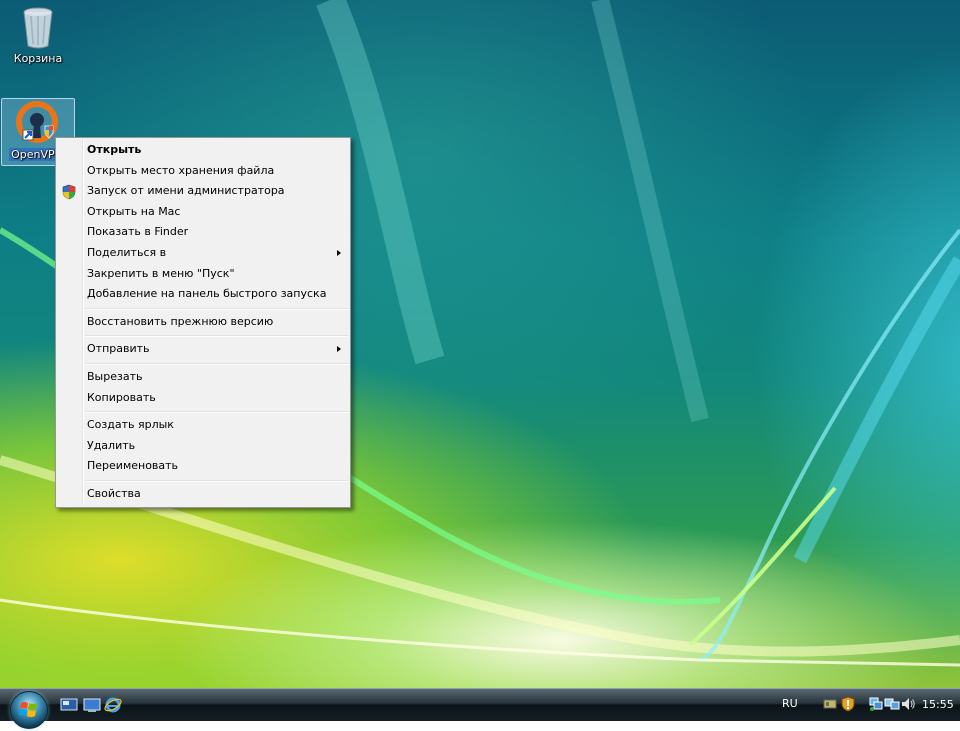 Image resolution: width=960 pixels, height=731 pixels. What do you see at coordinates (892, 704) in the screenshot?
I see `network-activity-icon` at bounding box center [892, 704].